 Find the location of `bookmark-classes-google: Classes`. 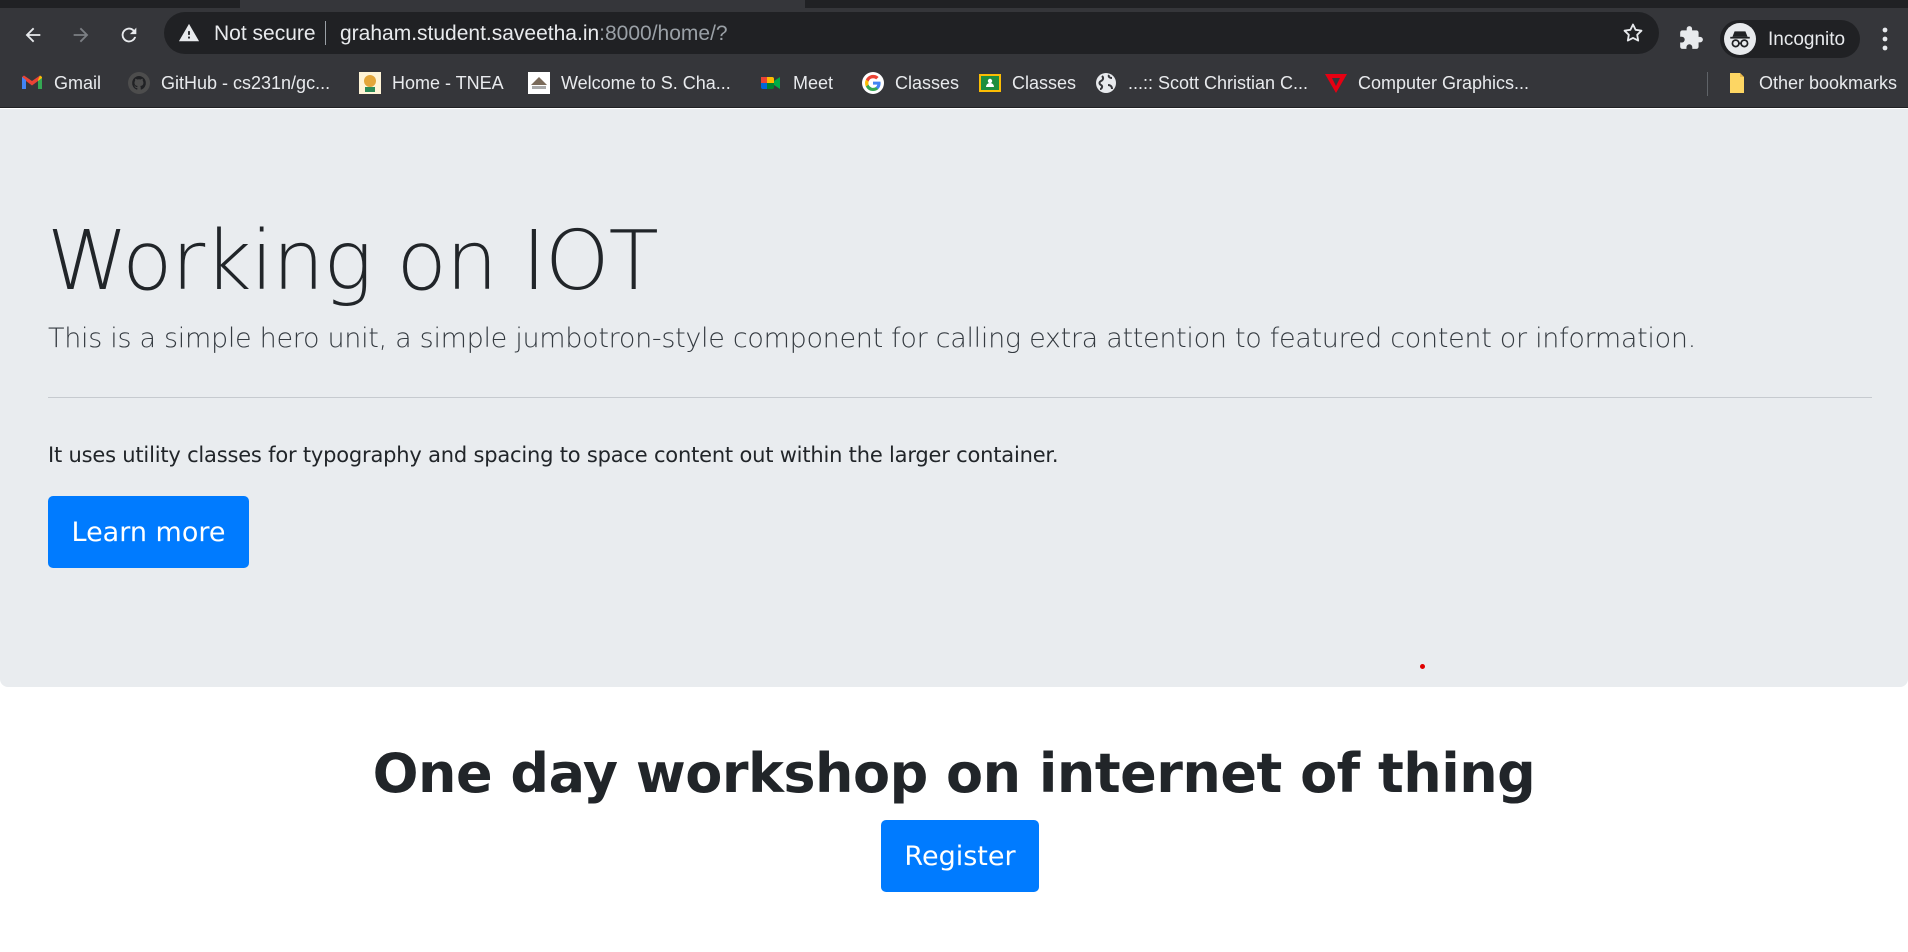

bookmark-classes-google: Classes is located at coordinates (910, 83).